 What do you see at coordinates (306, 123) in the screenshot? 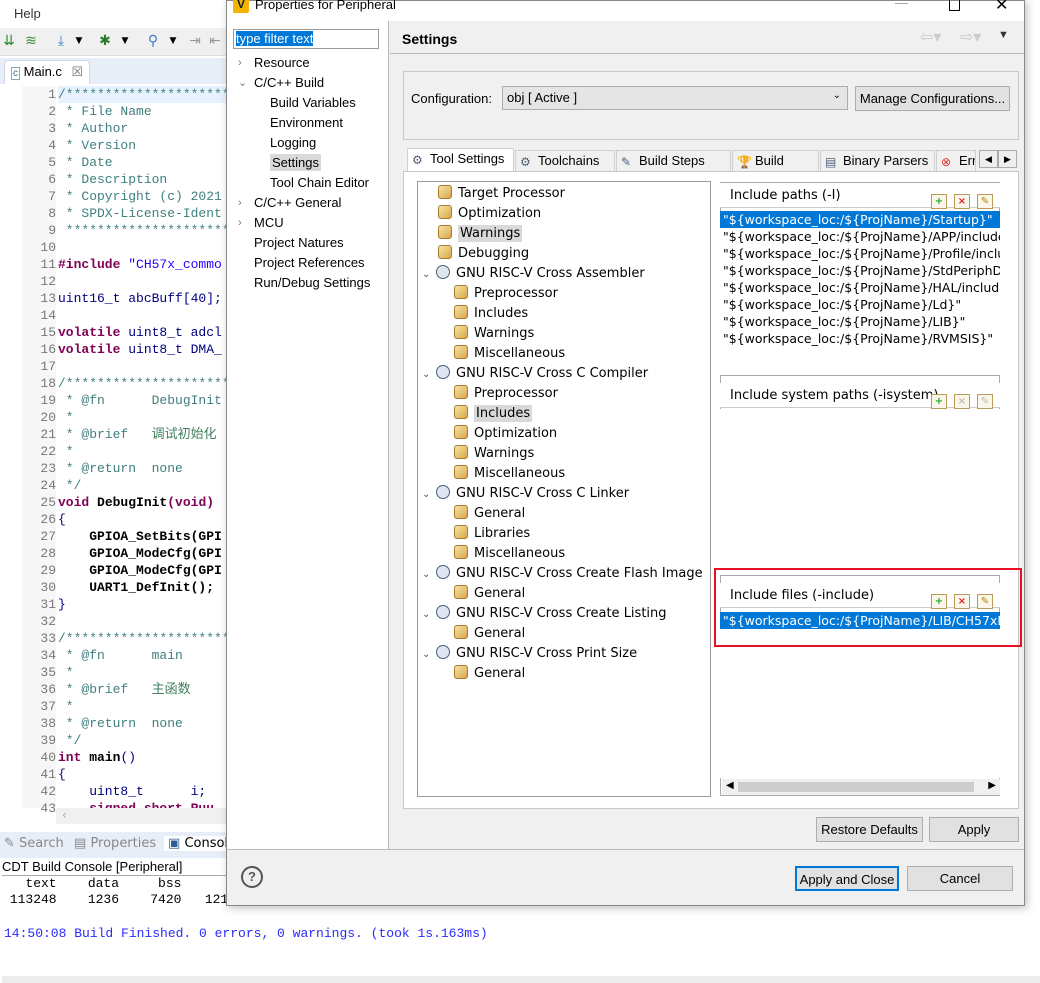
I see `nav-item: Environment` at bounding box center [306, 123].